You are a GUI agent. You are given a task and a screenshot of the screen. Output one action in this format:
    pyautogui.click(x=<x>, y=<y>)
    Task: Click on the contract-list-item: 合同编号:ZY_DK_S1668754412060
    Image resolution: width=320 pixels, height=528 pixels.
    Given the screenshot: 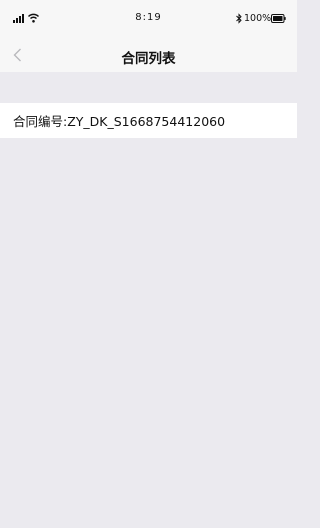 What is the action you would take?
    pyautogui.click(x=148, y=120)
    